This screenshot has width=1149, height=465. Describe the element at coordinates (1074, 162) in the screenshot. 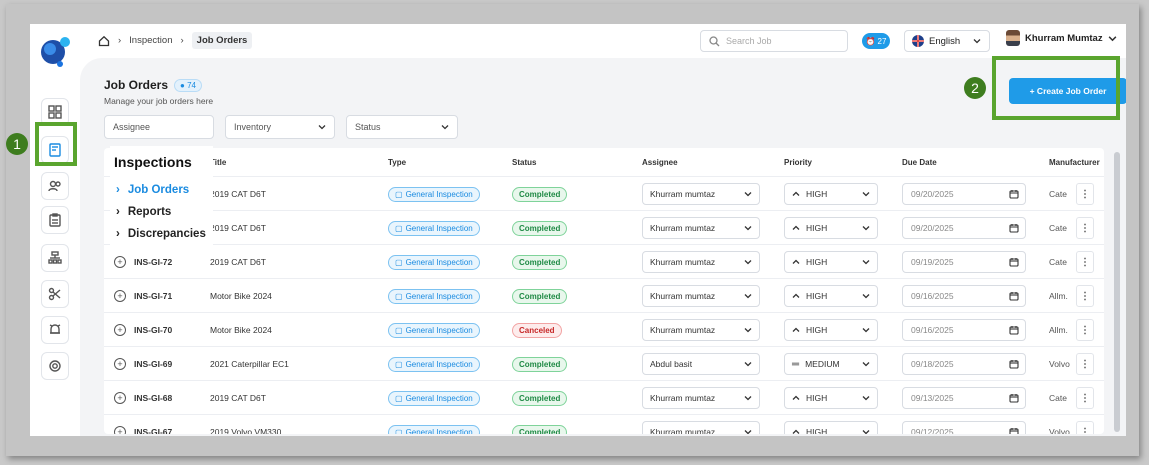

I see `column-header-manufacturer: Manufacturer` at that location.